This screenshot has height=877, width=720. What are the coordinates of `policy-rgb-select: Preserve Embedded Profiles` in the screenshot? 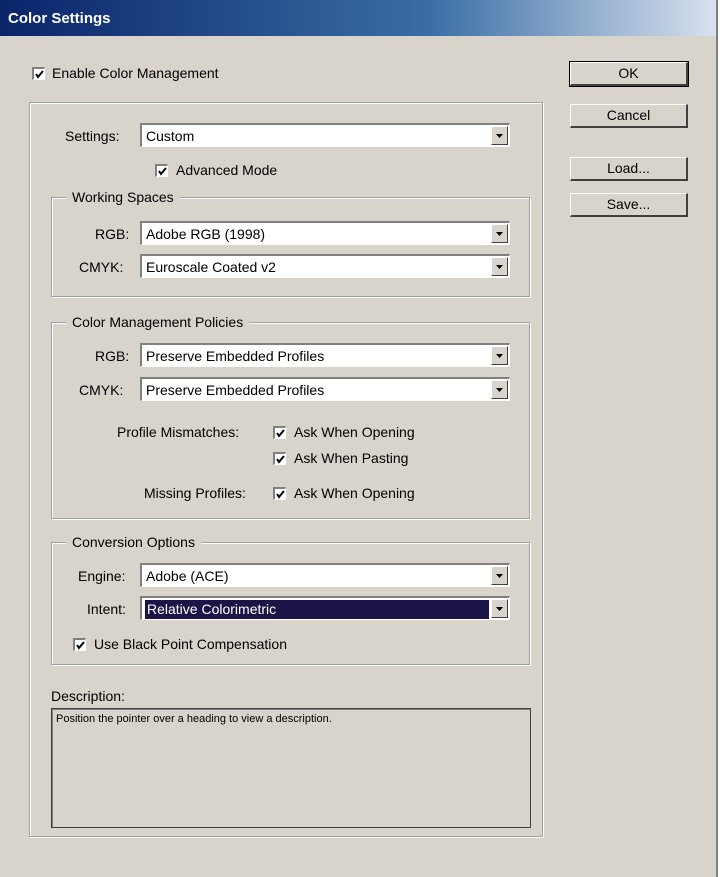 It's located at (325, 355).